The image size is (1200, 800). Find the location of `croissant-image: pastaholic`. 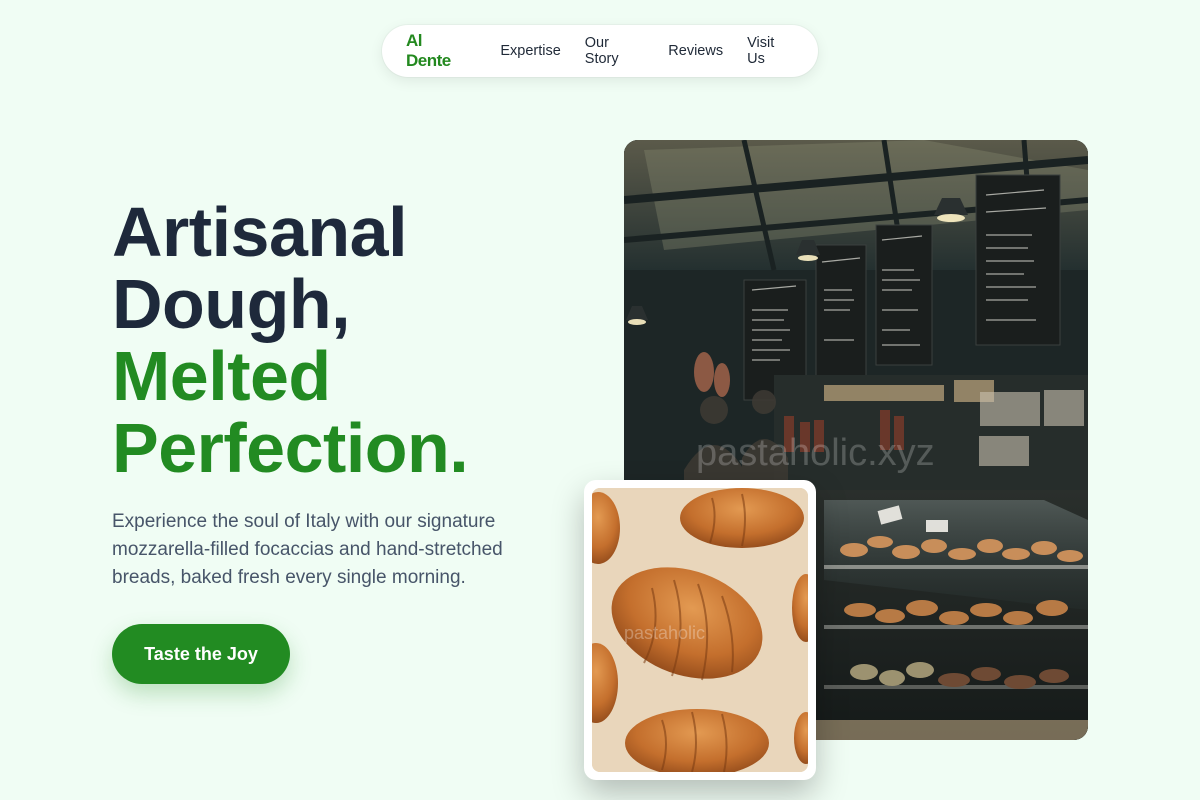

croissant-image: pastaholic is located at coordinates (700, 630).